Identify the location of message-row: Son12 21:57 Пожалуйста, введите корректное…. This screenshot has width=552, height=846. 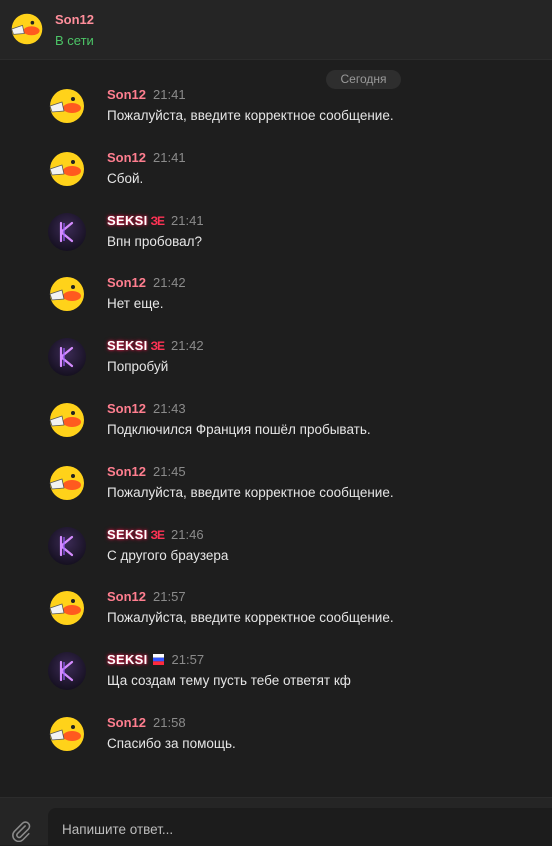
(276, 617).